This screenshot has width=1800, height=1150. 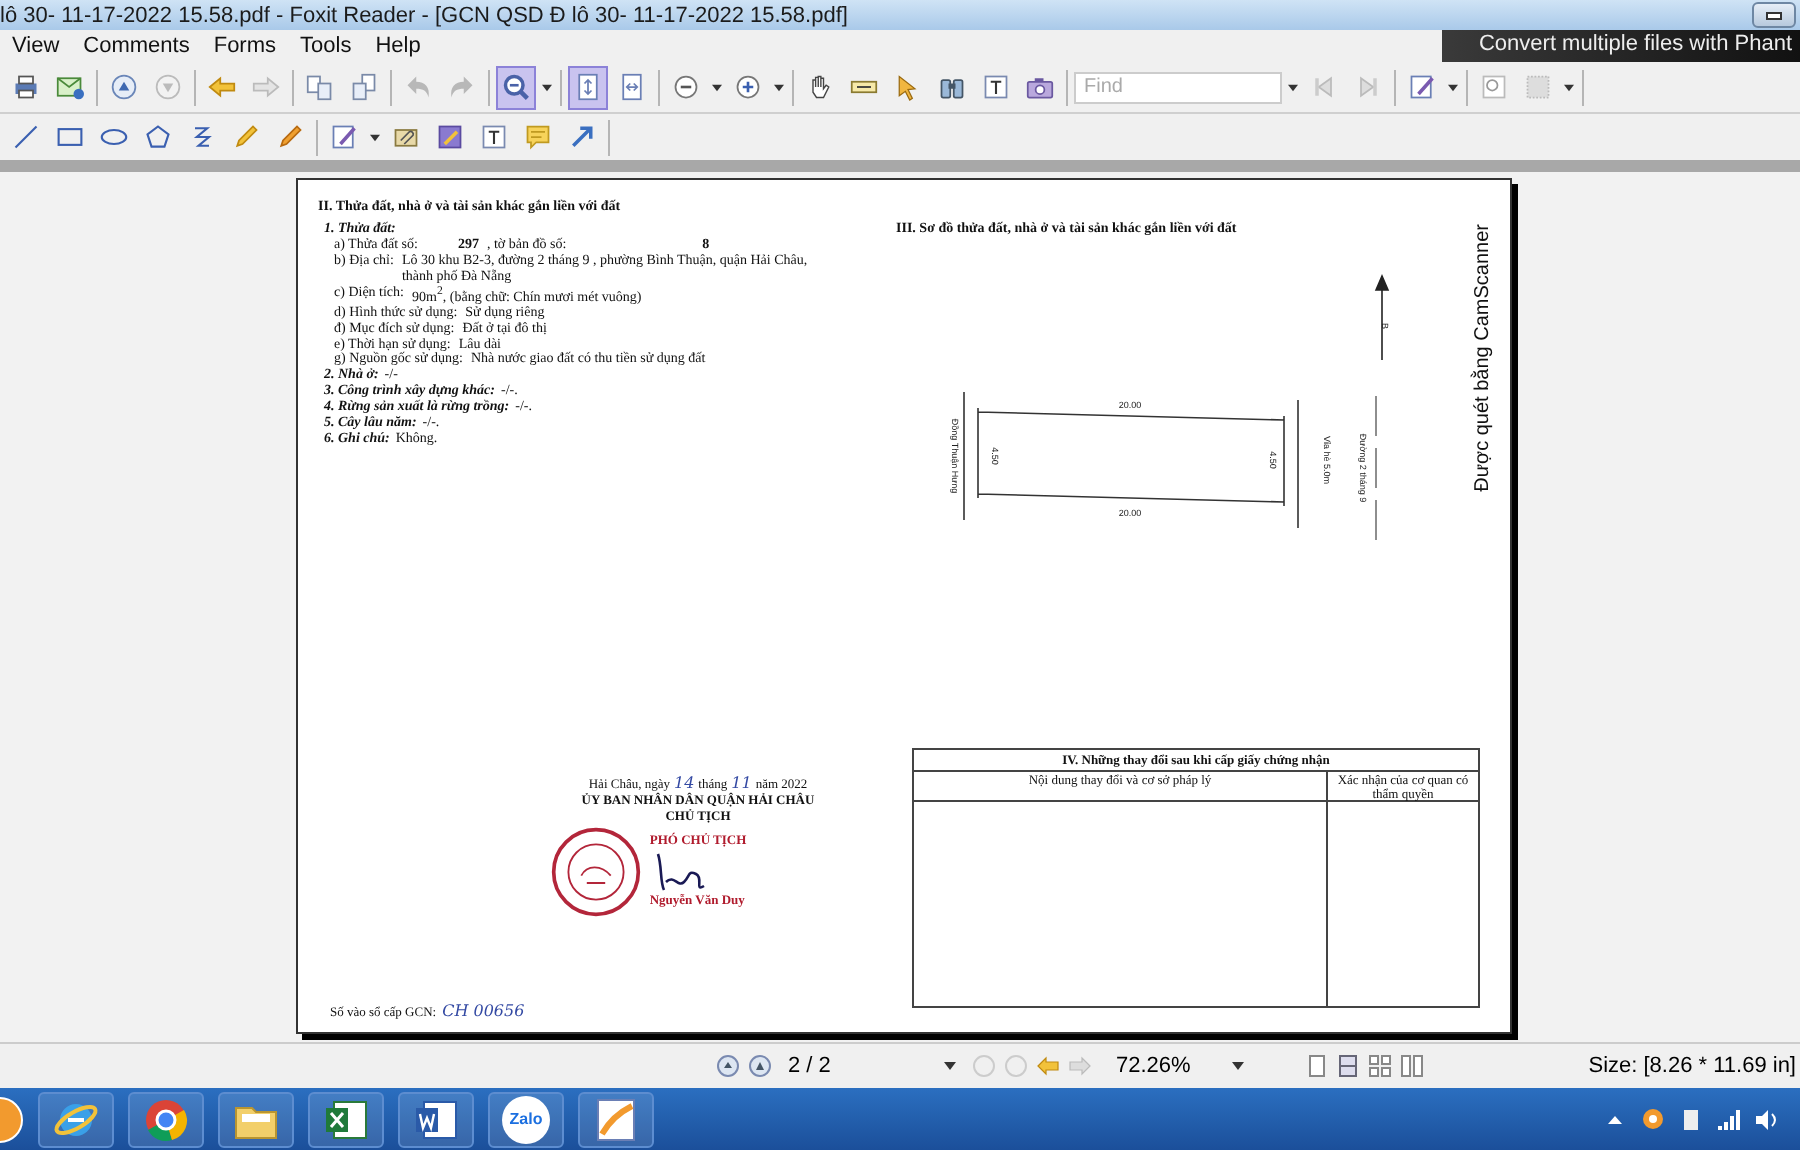 I want to click on network-icon, so click(x=1653, y=1119).